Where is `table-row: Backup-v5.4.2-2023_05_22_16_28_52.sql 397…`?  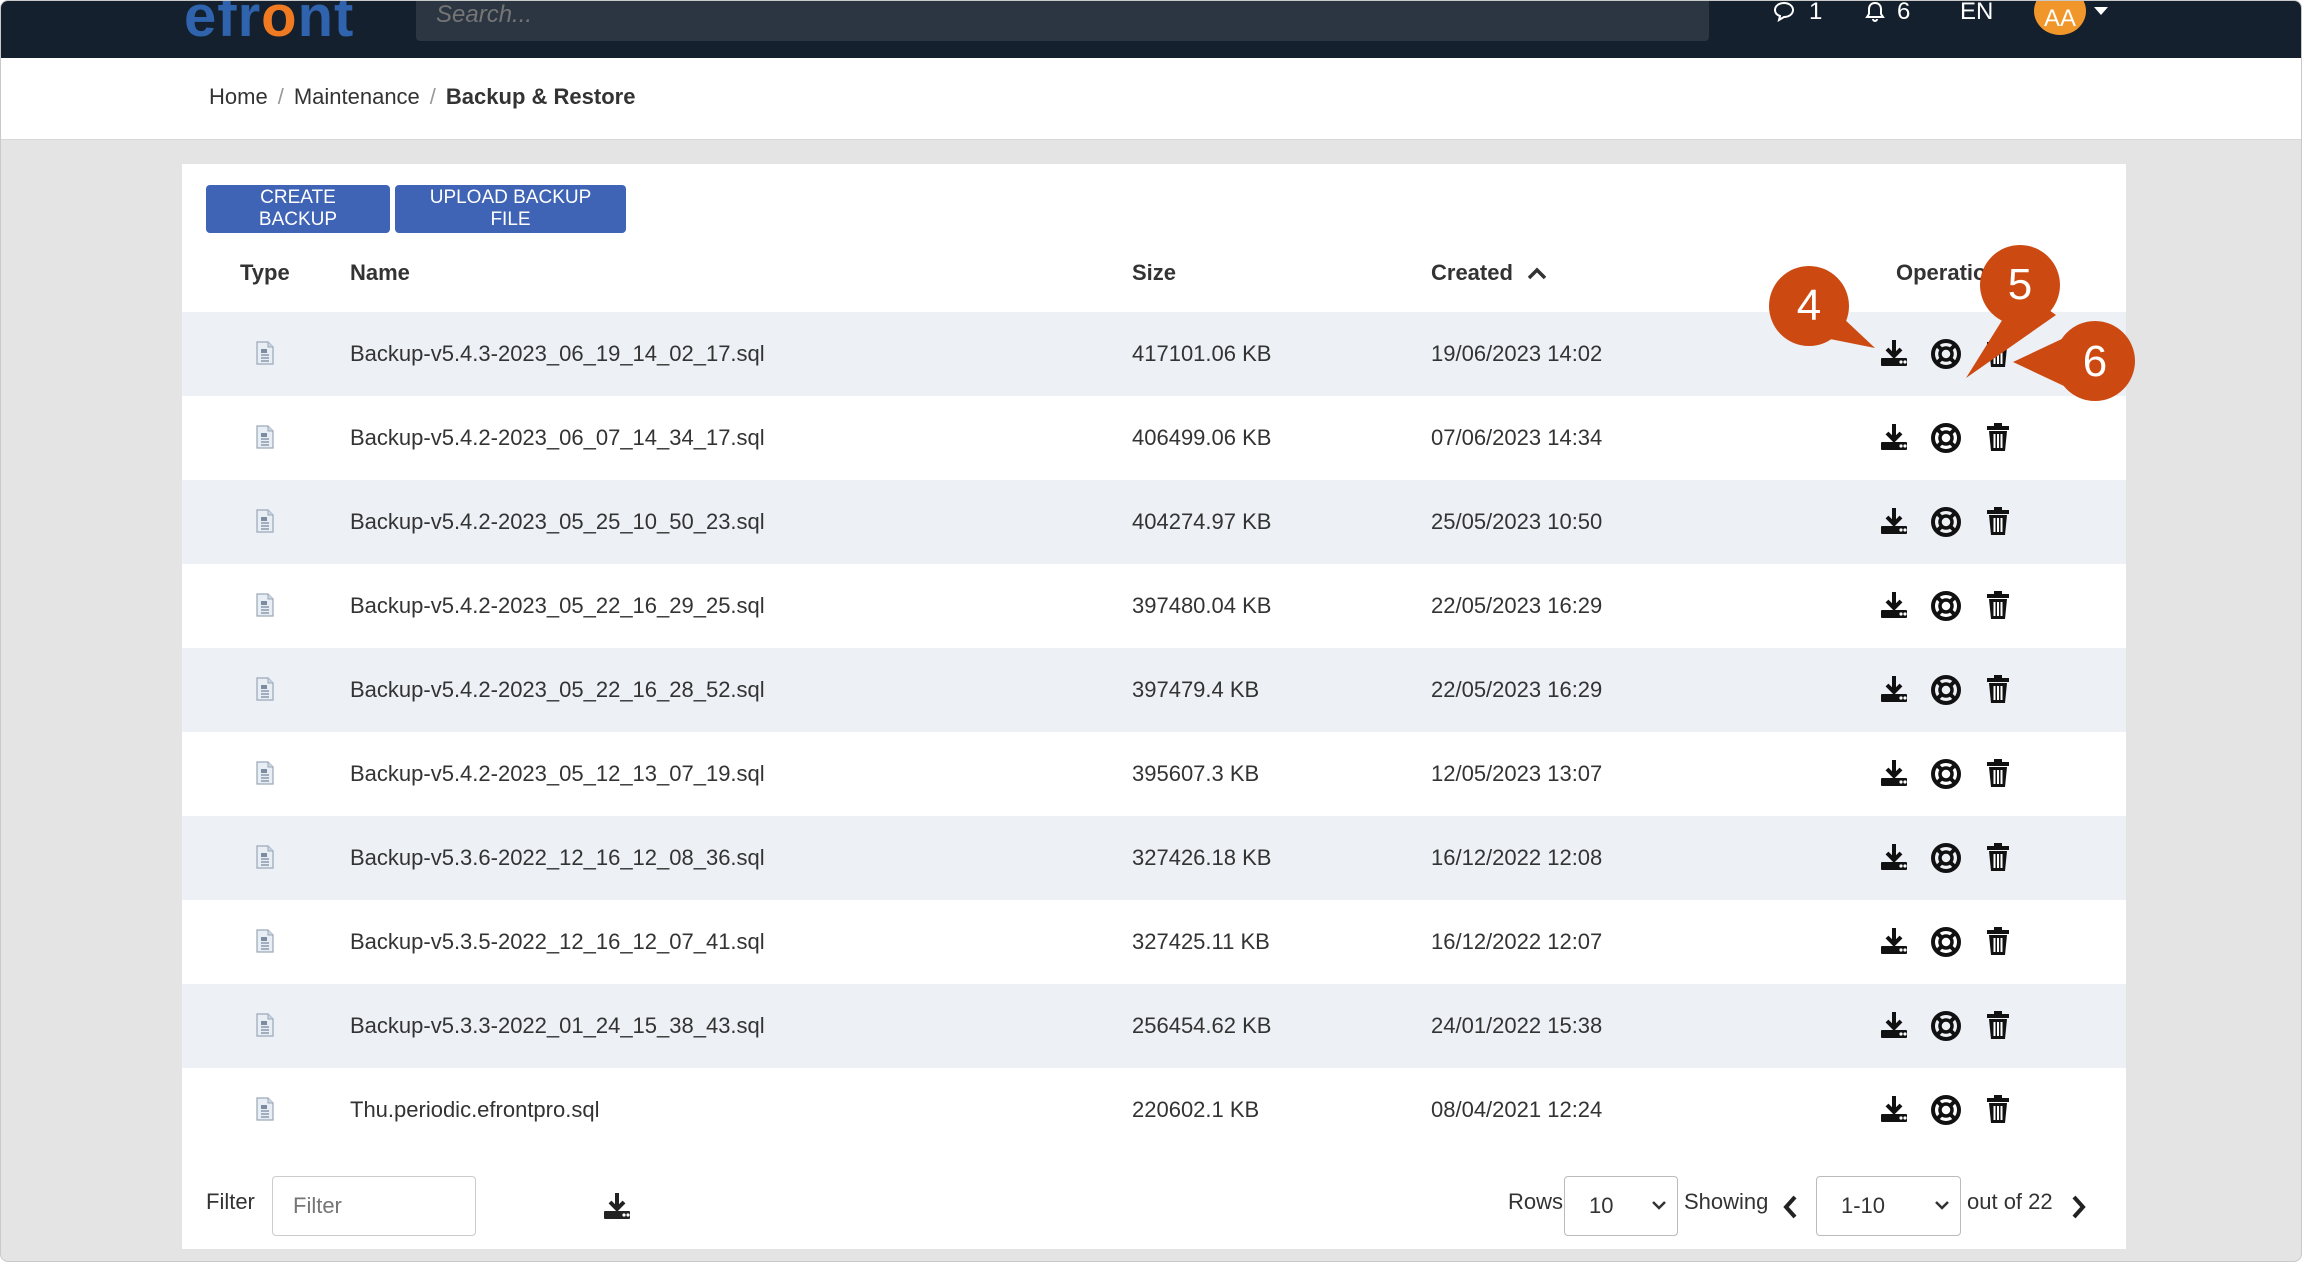
table-row: Backup-v5.4.2-2023_05_22_16_28_52.sql 397… is located at coordinates (1154, 690).